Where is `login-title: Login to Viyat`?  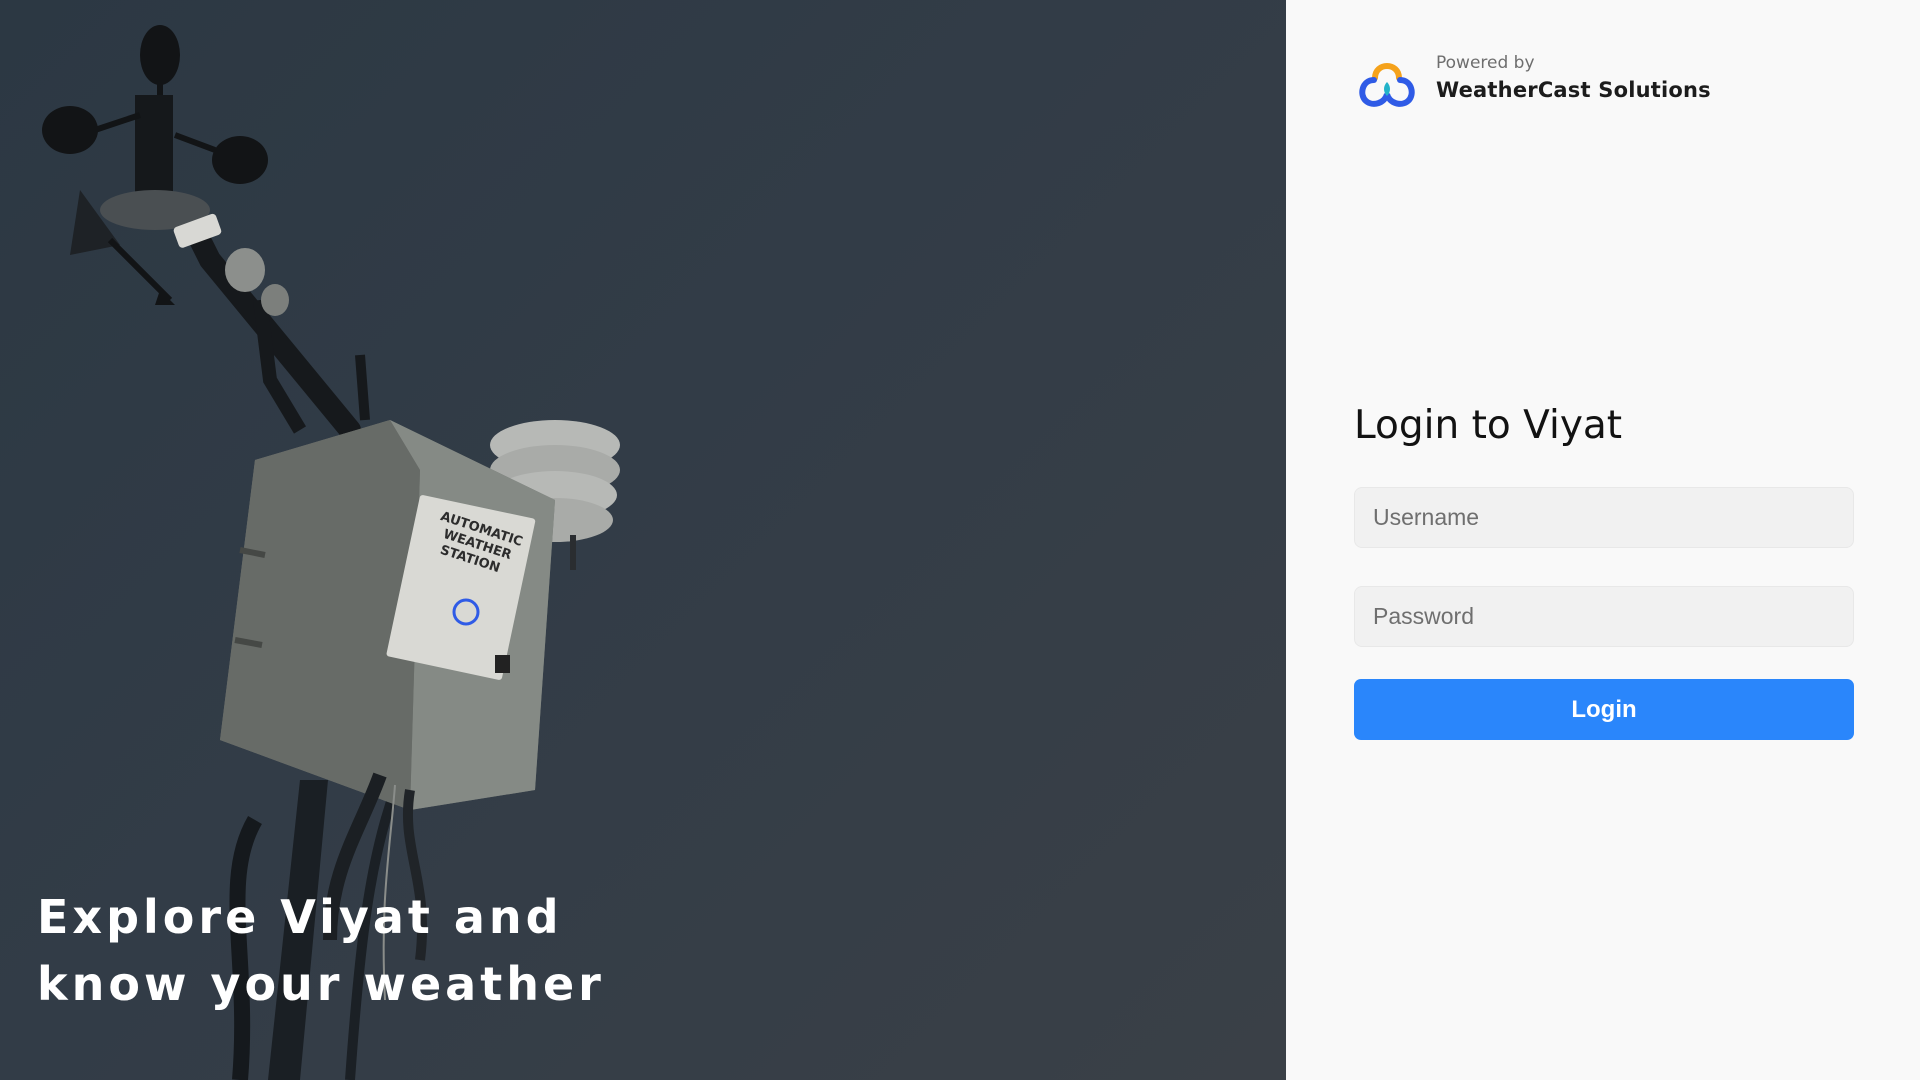 login-title: Login to Viyat is located at coordinates (1488, 425).